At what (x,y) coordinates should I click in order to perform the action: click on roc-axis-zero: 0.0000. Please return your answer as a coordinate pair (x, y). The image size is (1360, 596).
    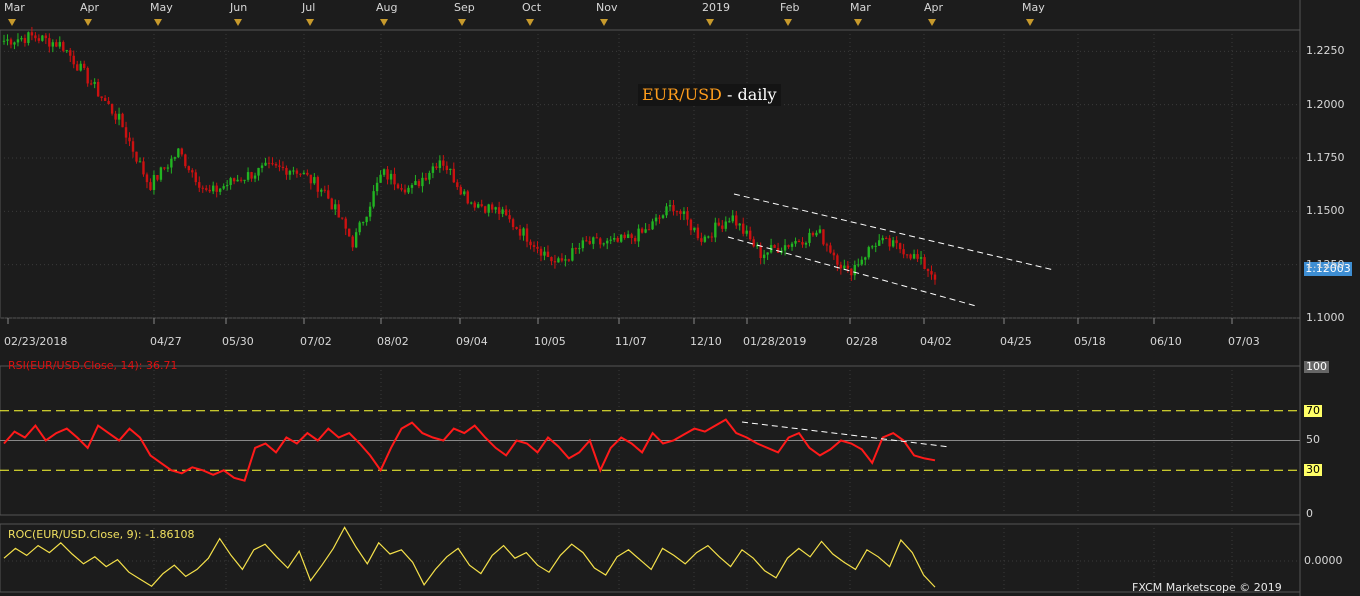
    Looking at the image, I should click on (1323, 560).